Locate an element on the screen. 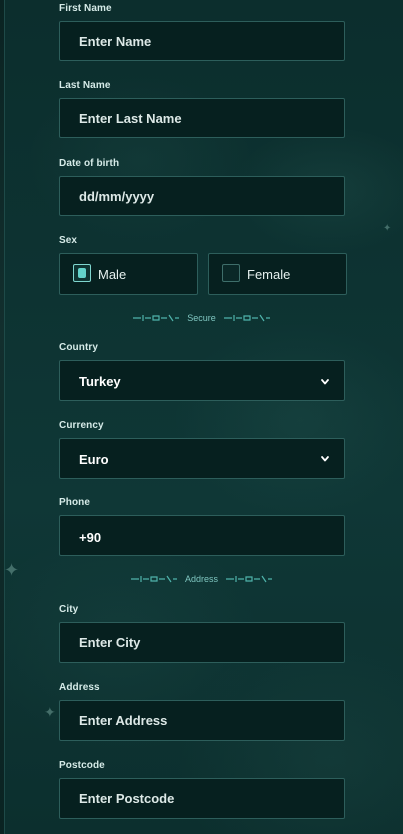 This screenshot has height=834, width=403. postcode-label: Postcode is located at coordinates (82, 765).